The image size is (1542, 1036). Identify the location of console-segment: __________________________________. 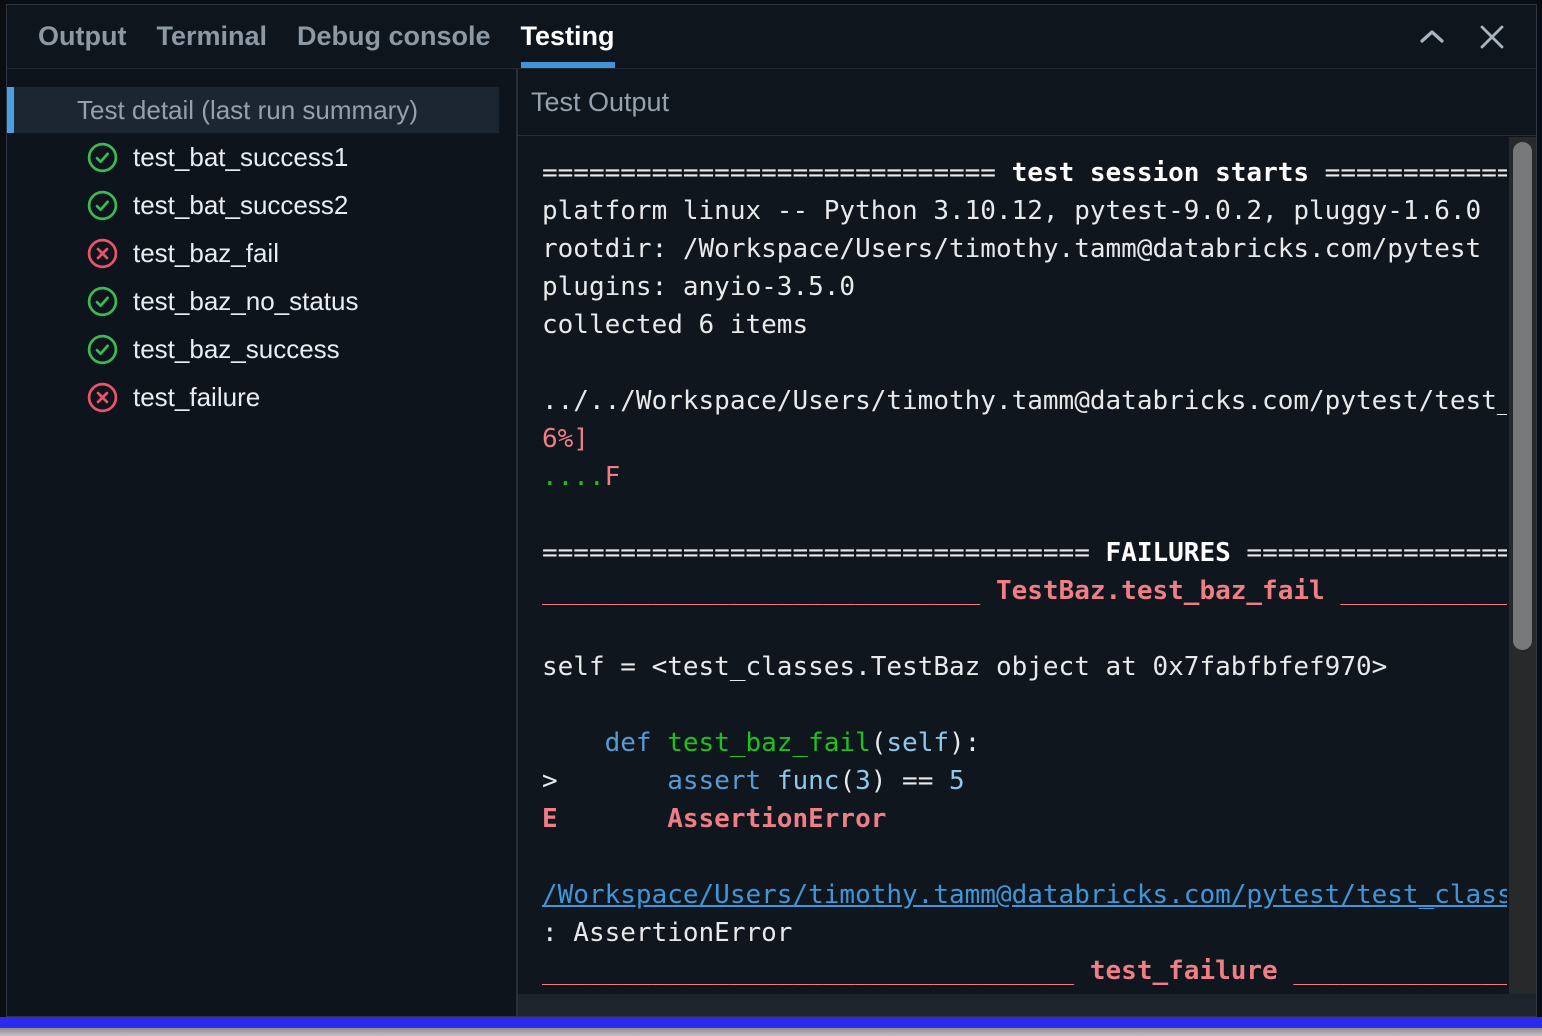
(816, 971).